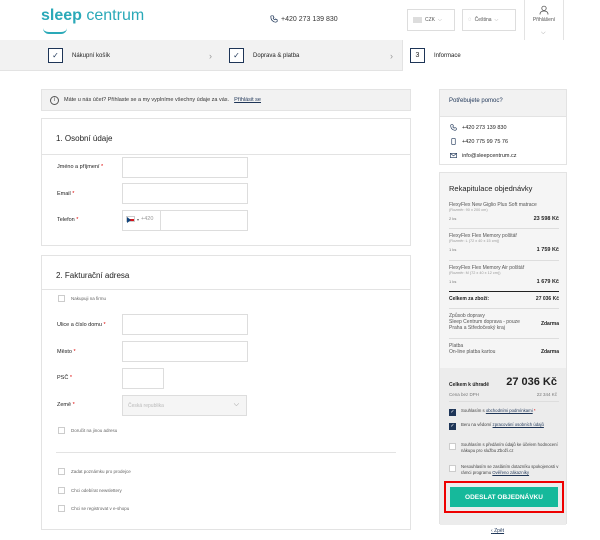 The height and width of the screenshot is (540, 600). I want to click on terms-row: ✓ Souhlasím s obchodními podmínkami *, so click(504, 412).